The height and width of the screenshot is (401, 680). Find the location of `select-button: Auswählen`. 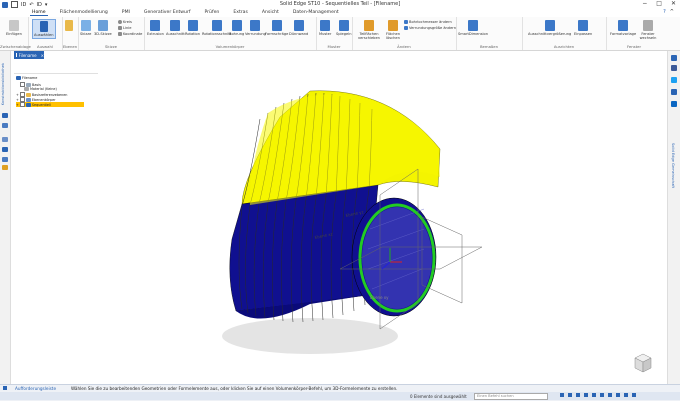

select-button: Auswählen is located at coordinates (44, 29).